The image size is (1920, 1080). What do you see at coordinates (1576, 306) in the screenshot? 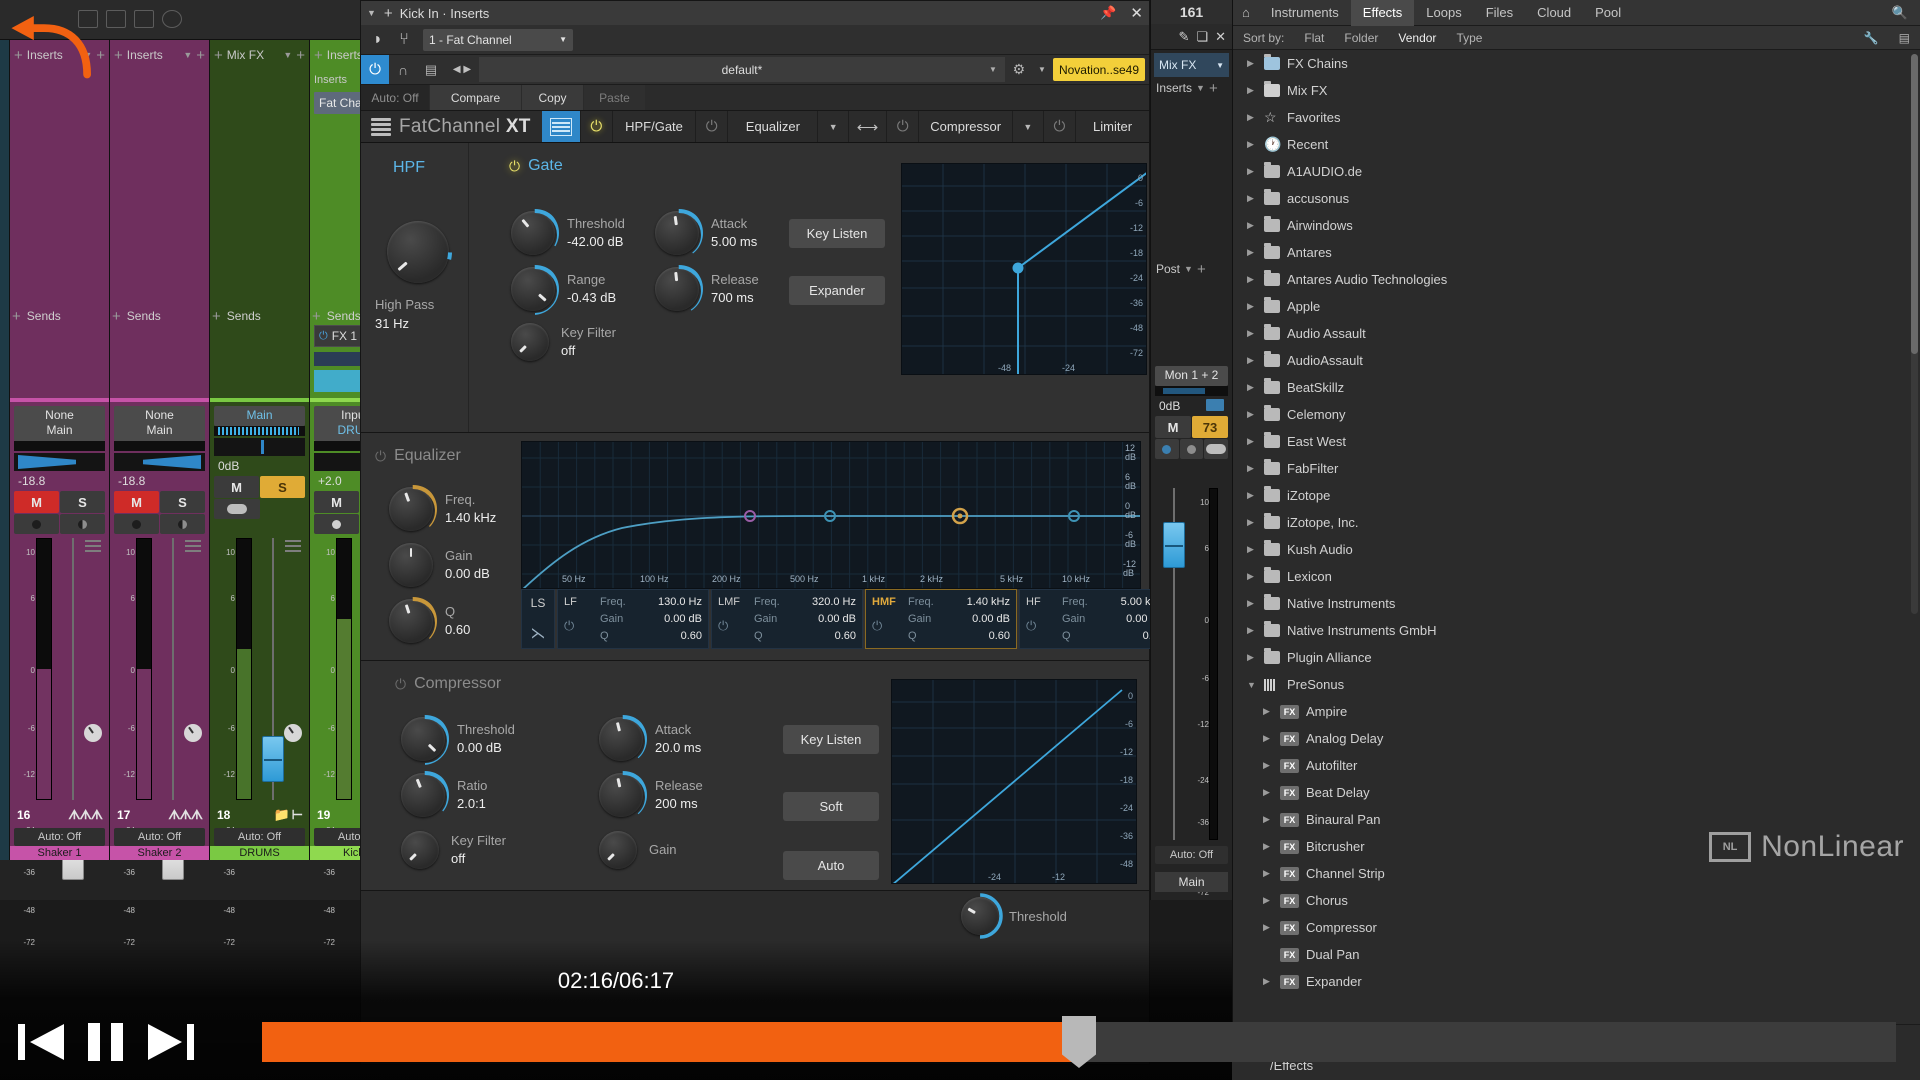
I see `browser-item-9: ▶ Apple` at bounding box center [1576, 306].